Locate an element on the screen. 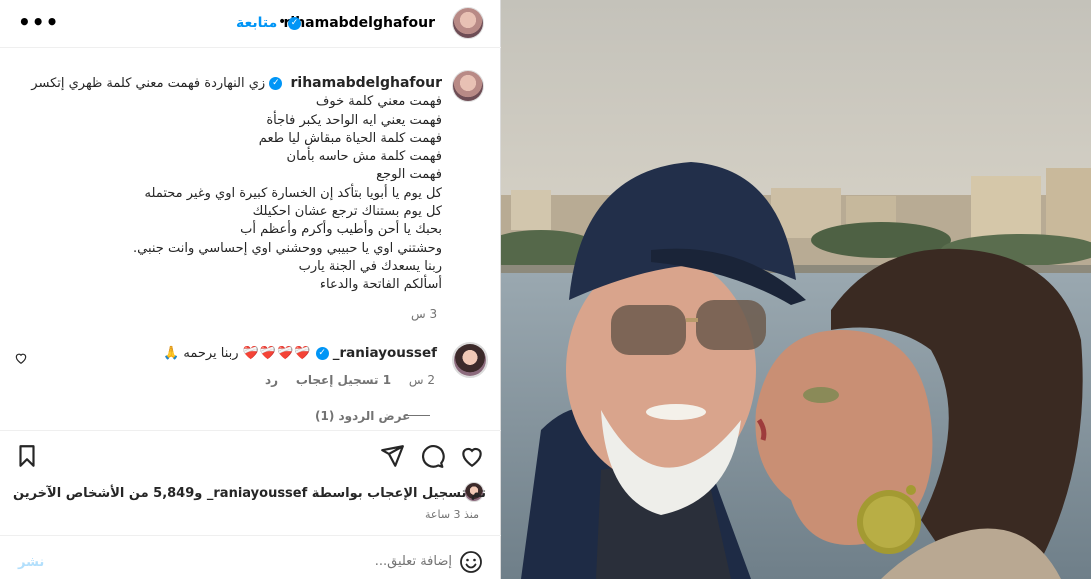 This screenshot has width=1091, height=579. caption-line: ربنا يسعدك في الجنة يارب is located at coordinates (370, 266).